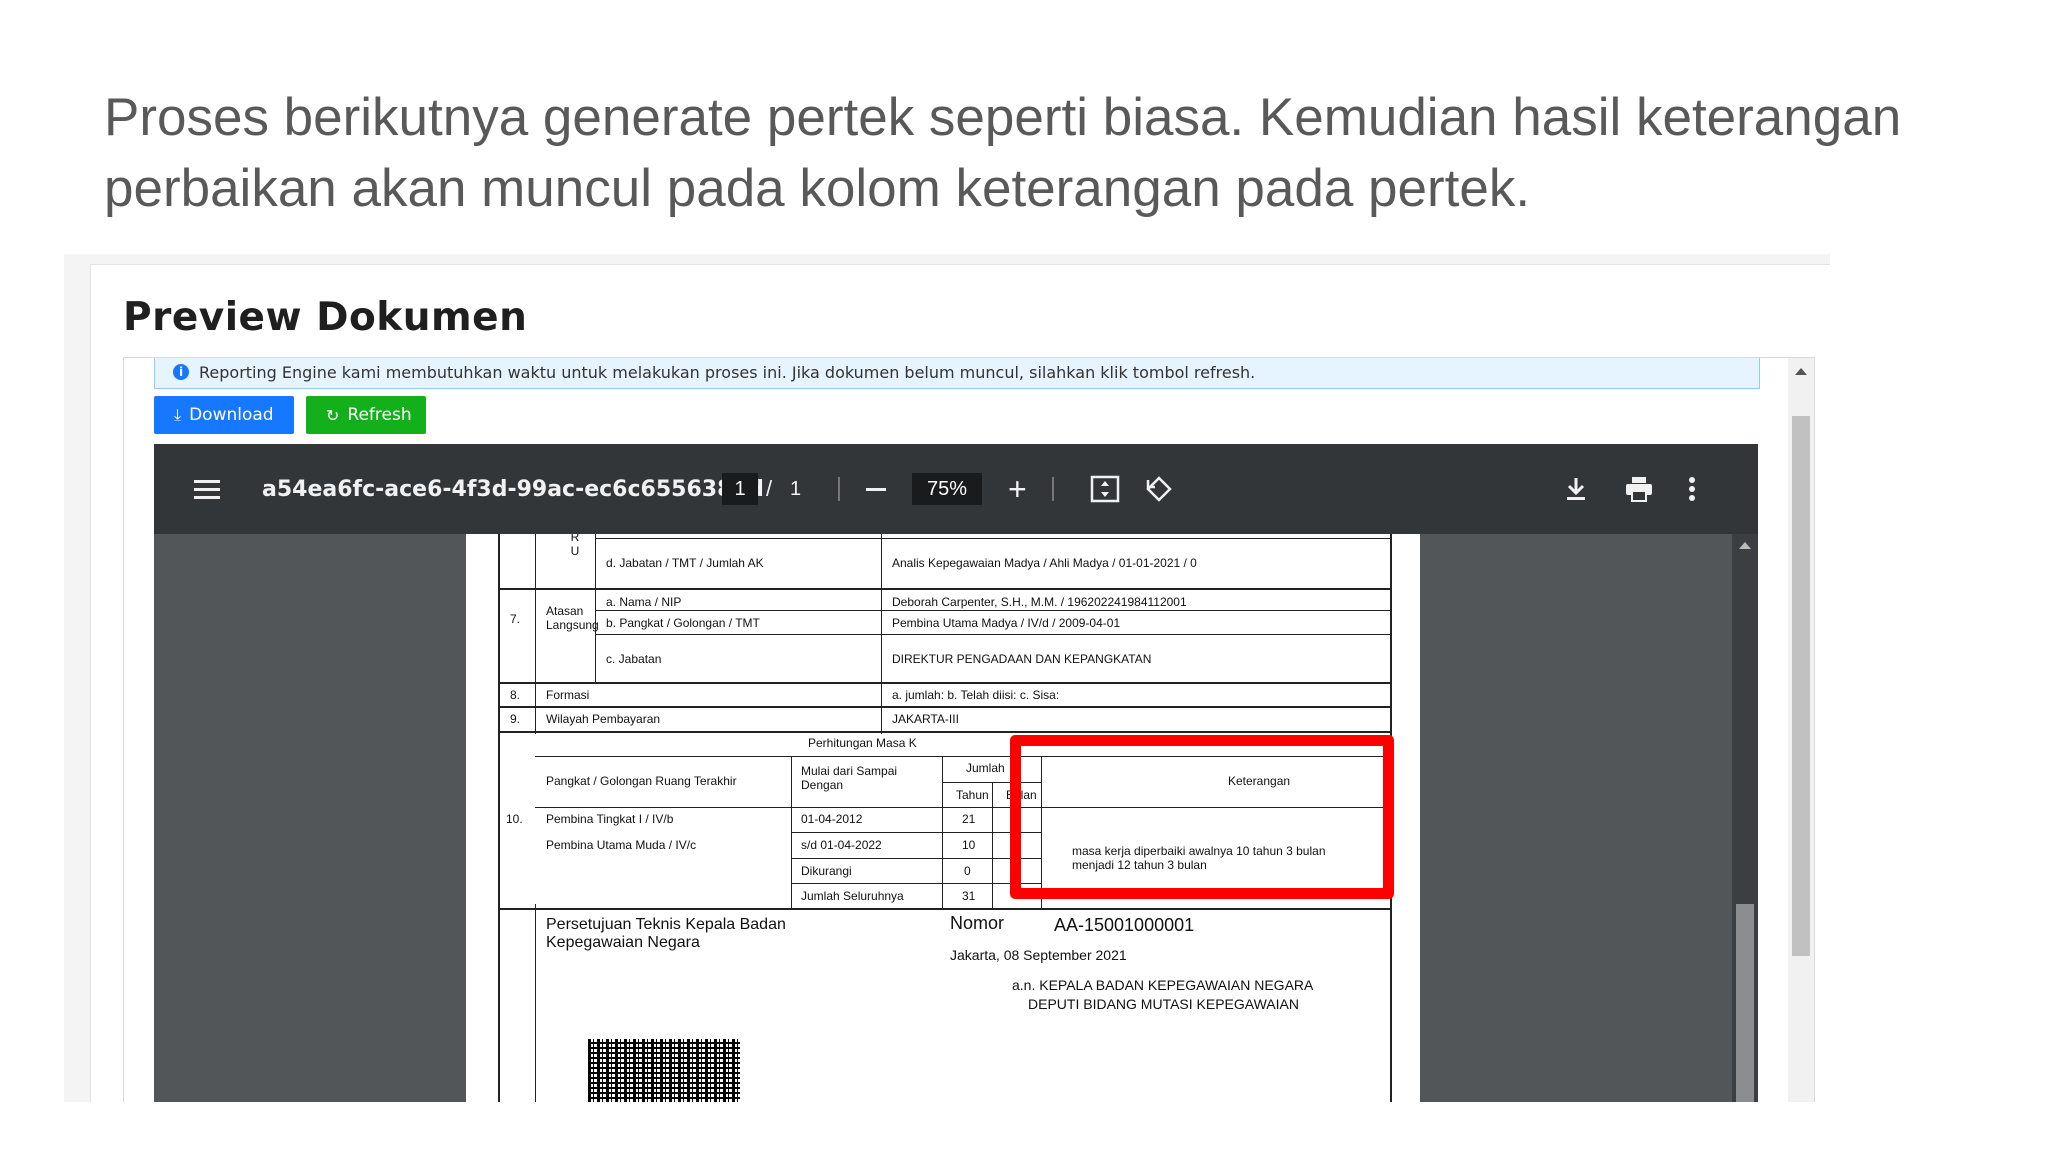 This screenshot has height=1152, width=2048. Describe the element at coordinates (685, 563) in the screenshot. I see `field-jabatan-tmt: d. Jabatan / TMT / Jumlah AK` at that location.